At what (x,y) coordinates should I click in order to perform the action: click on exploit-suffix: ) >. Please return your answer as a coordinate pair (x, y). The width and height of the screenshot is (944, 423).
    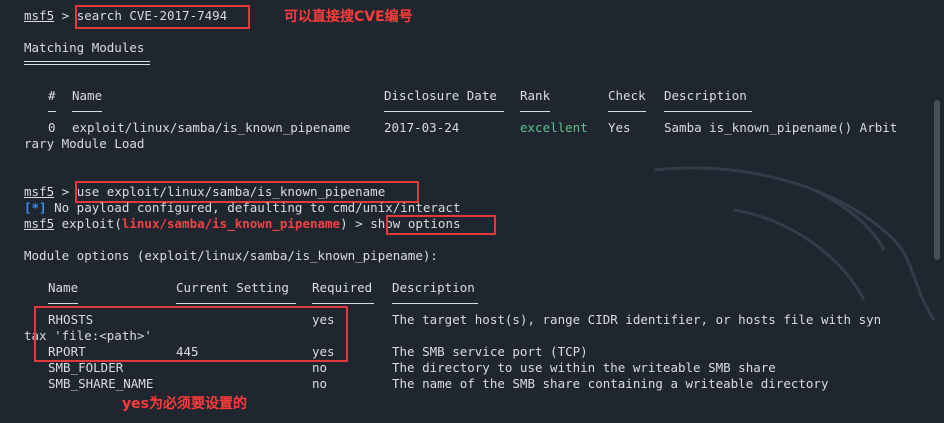
    Looking at the image, I should click on (351, 223).